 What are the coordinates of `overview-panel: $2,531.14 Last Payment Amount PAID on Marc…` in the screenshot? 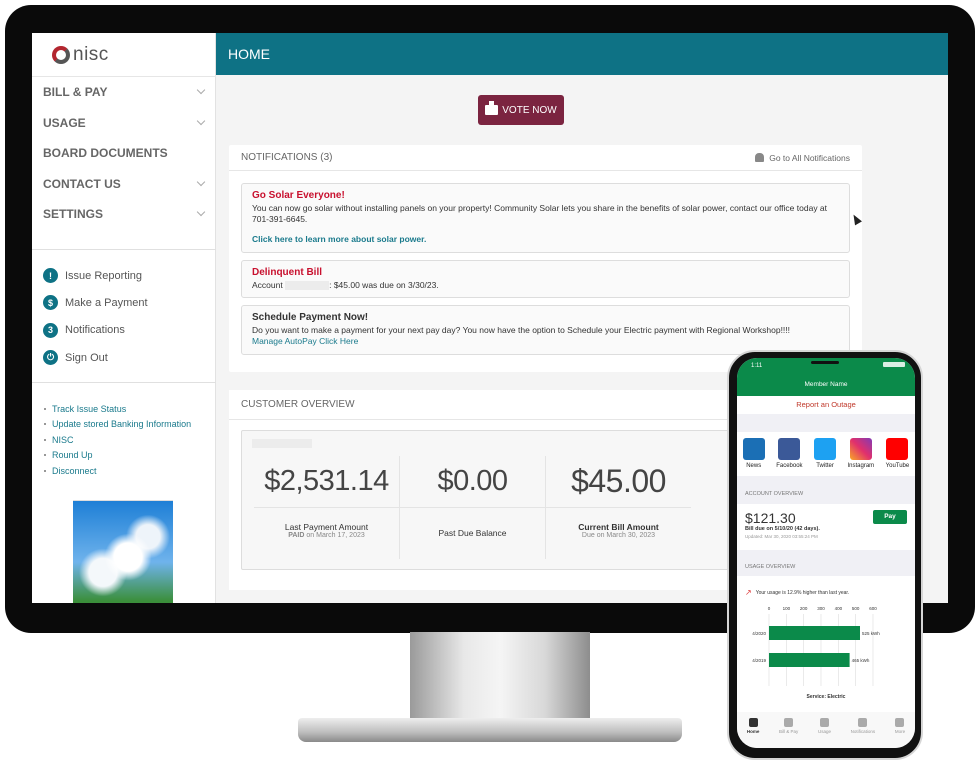 It's located at (491, 500).